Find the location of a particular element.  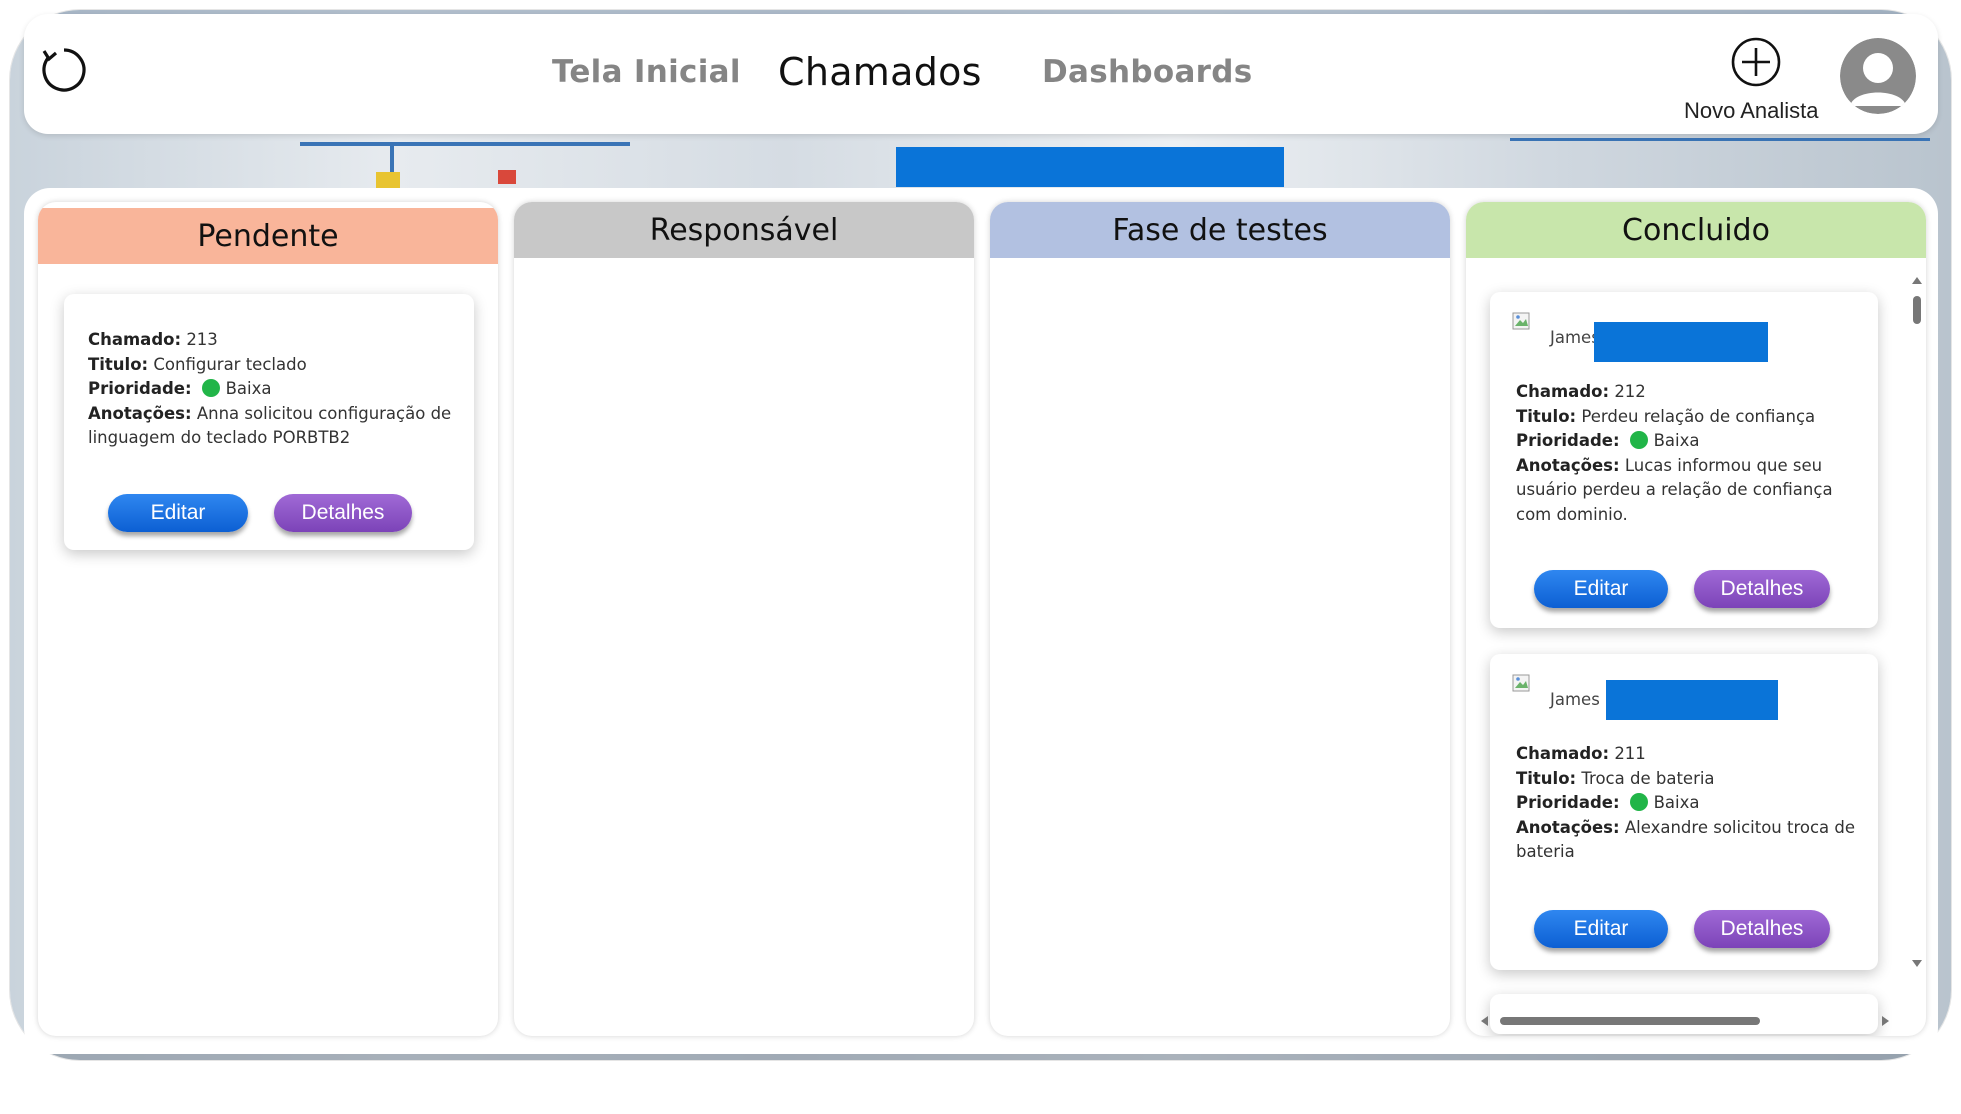

vertical-scrollbar is located at coordinates (1917, 622).